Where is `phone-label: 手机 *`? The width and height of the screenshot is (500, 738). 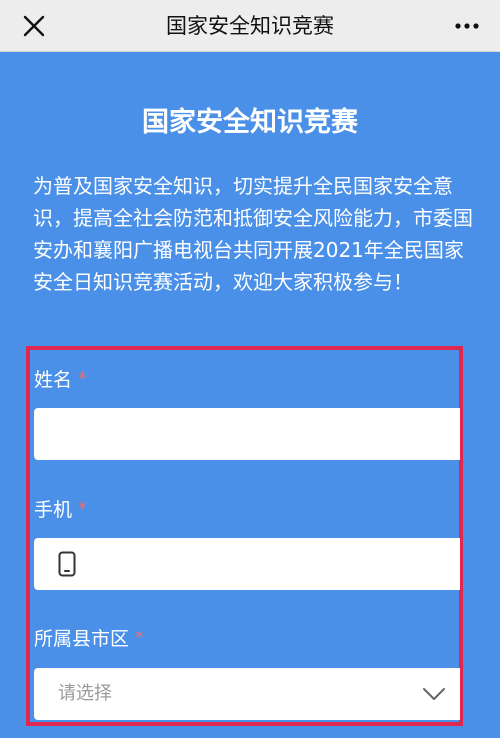
phone-label: 手机 * is located at coordinates (60, 509).